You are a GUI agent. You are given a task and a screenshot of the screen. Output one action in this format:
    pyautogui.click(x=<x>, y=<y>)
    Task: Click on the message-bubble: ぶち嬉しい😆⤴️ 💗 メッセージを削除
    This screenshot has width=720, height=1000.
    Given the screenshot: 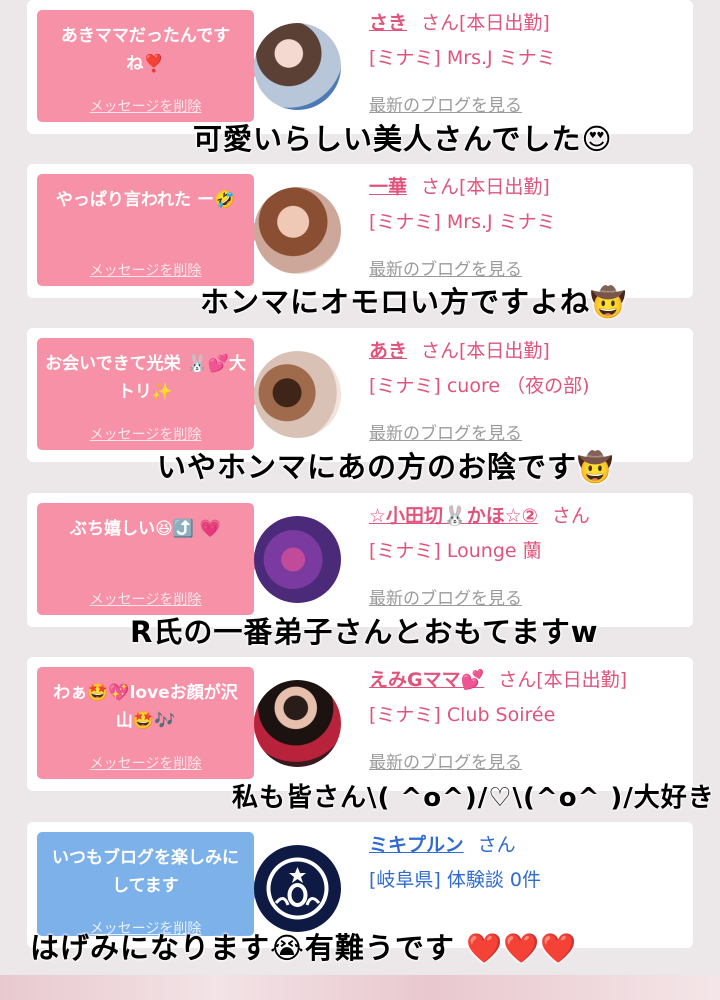 What is the action you would take?
    pyautogui.click(x=151, y=559)
    